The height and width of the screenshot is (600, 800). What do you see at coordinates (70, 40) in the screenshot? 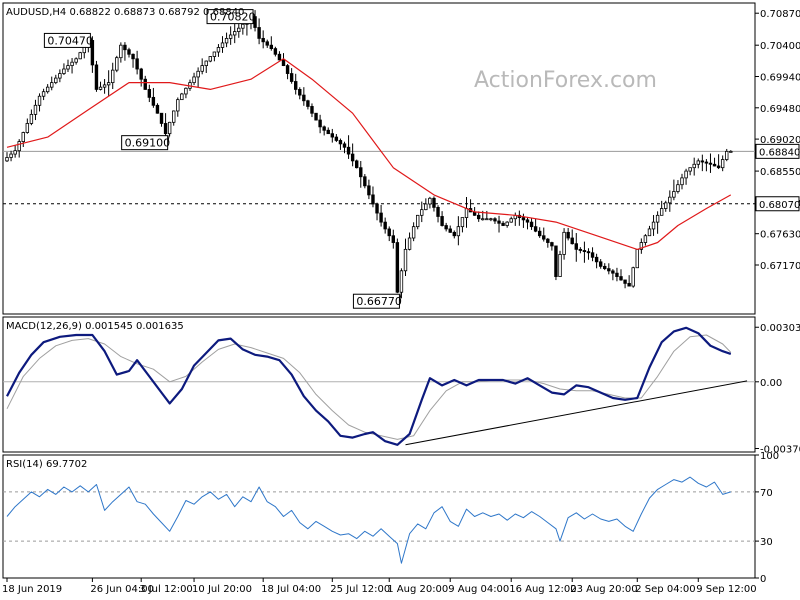
I see `callout-label: 0.70470` at bounding box center [70, 40].